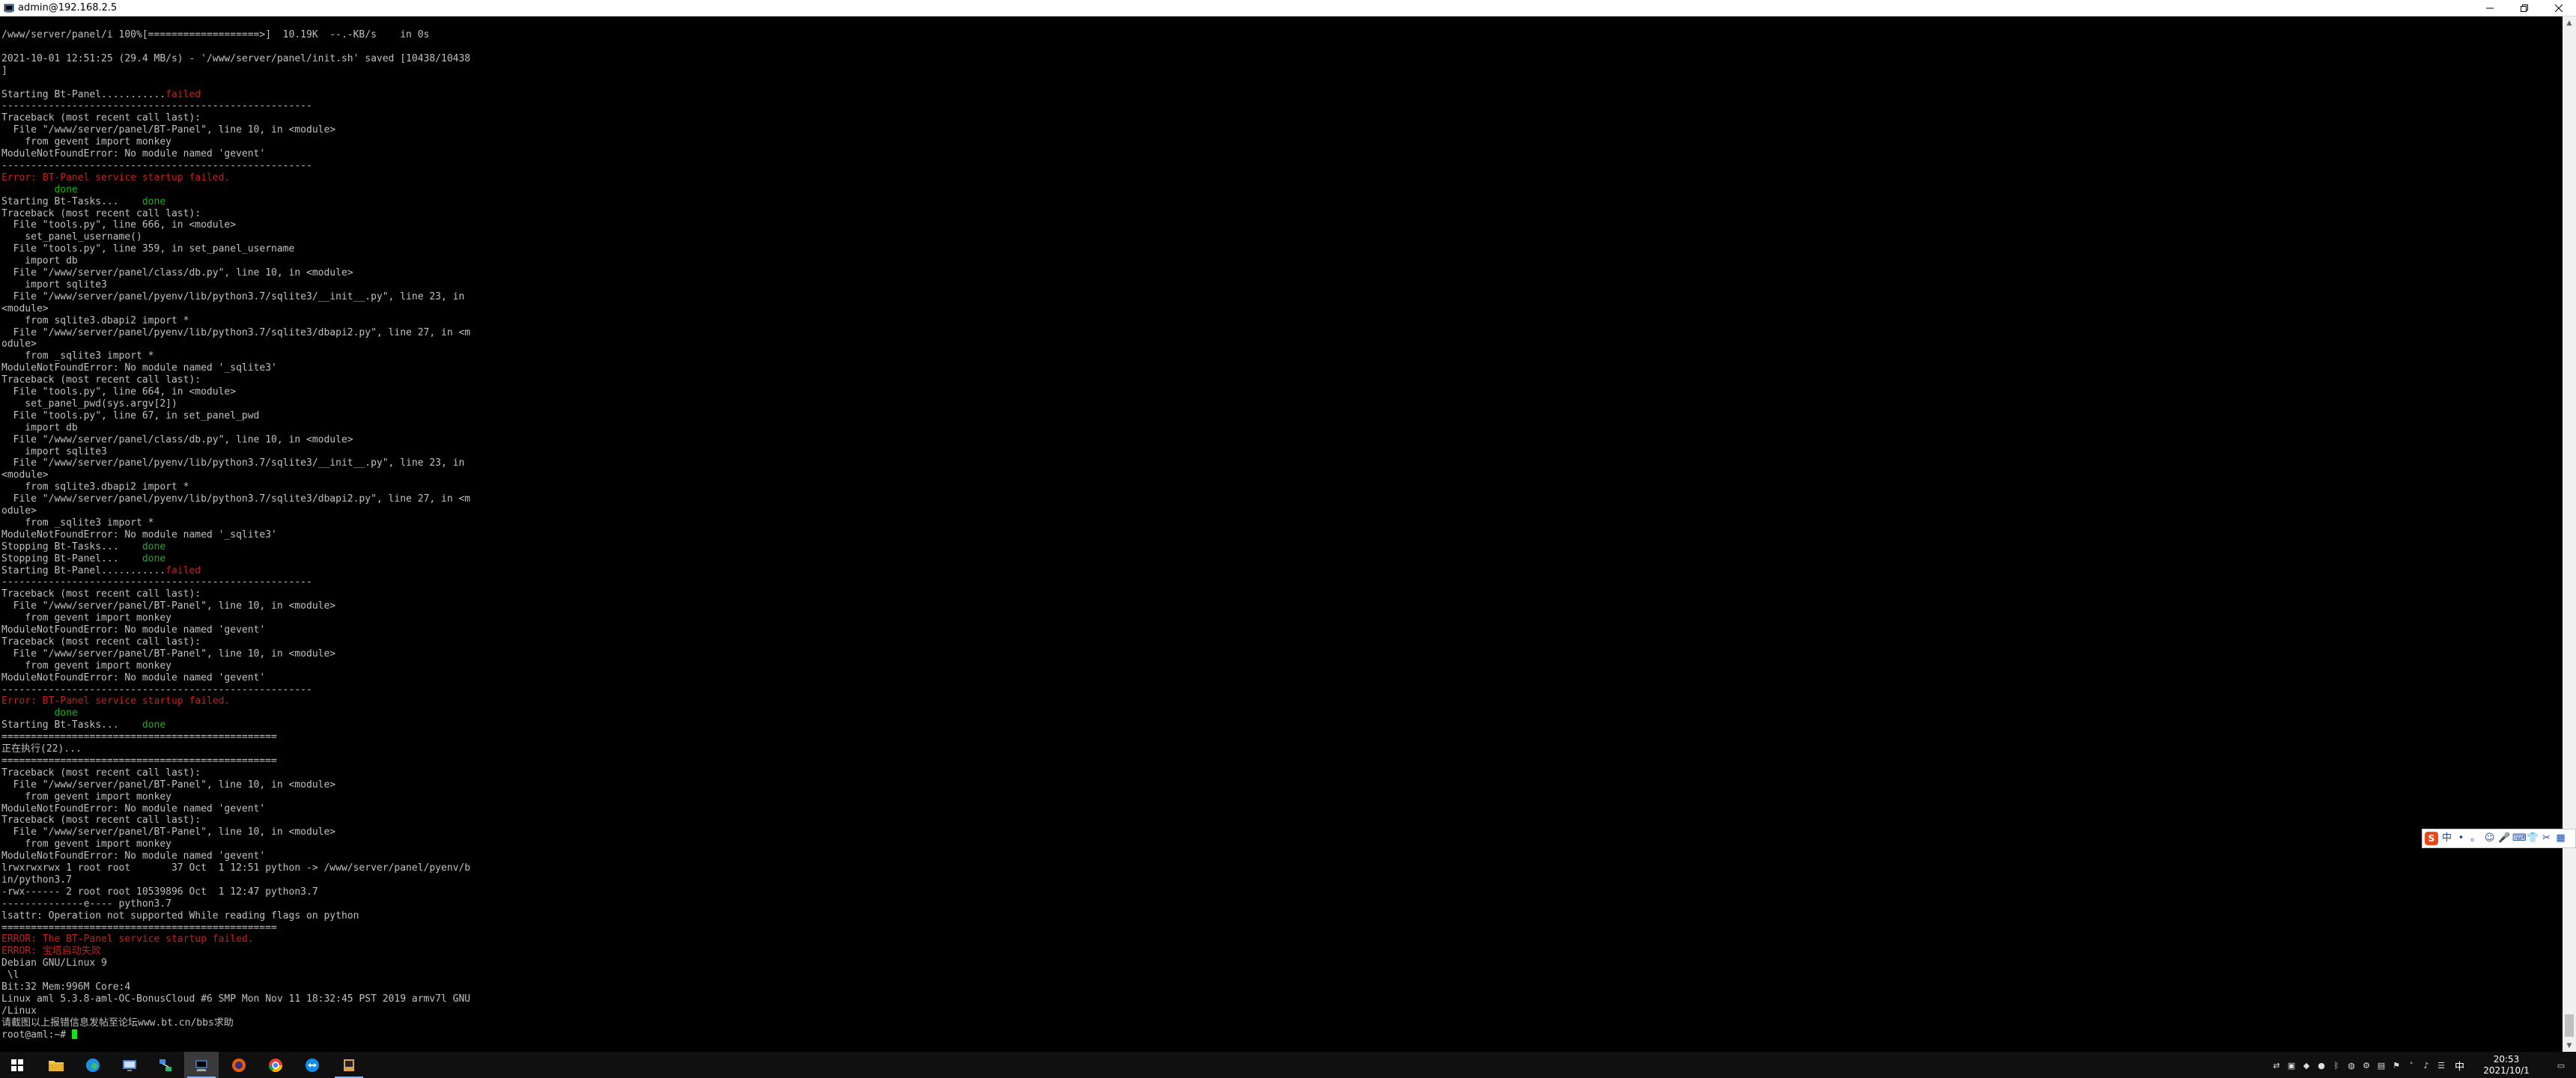  I want to click on taskbar-firefox, so click(239, 1065).